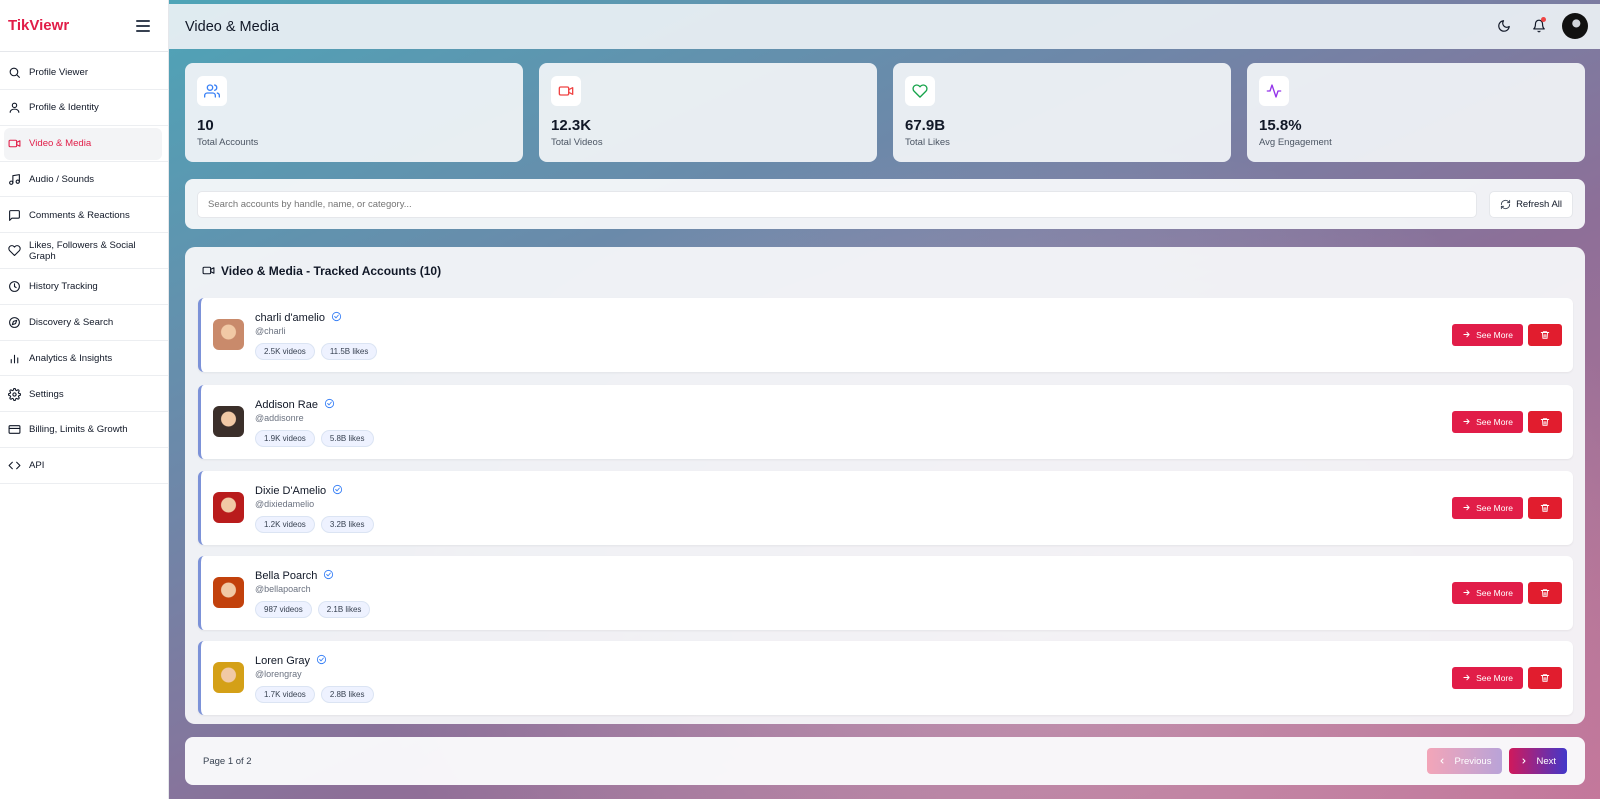  What do you see at coordinates (84, 324) in the screenshot?
I see `sidebar-item-discovery-search: Discovery & Search` at bounding box center [84, 324].